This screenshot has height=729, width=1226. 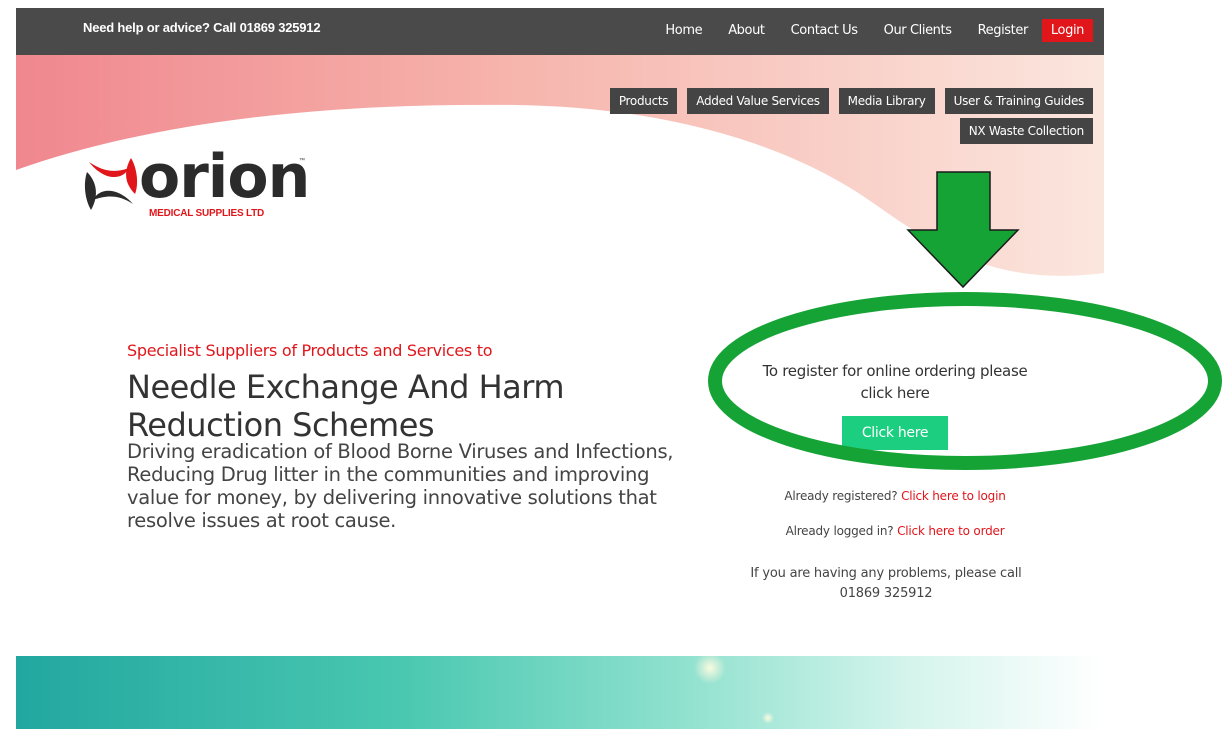 I want to click on nav-home-link: Home, so click(x=683, y=30).